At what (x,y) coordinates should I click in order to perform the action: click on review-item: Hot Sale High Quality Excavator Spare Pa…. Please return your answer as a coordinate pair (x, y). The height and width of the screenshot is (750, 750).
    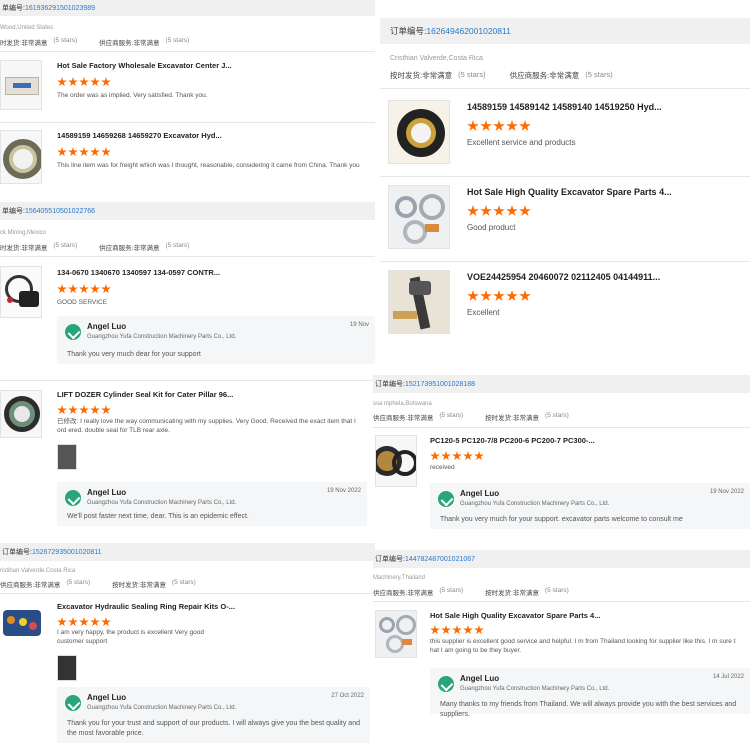
    Looking at the image, I should click on (565, 222).